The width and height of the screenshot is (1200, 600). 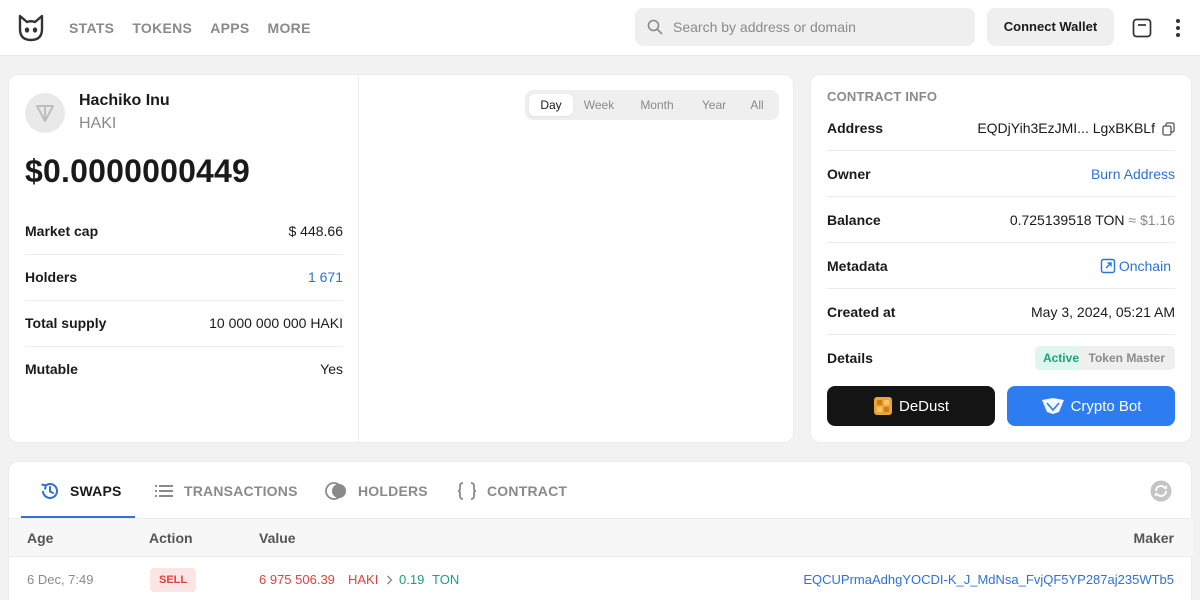 What do you see at coordinates (51, 277) in the screenshot?
I see `stat-label: Holders` at bounding box center [51, 277].